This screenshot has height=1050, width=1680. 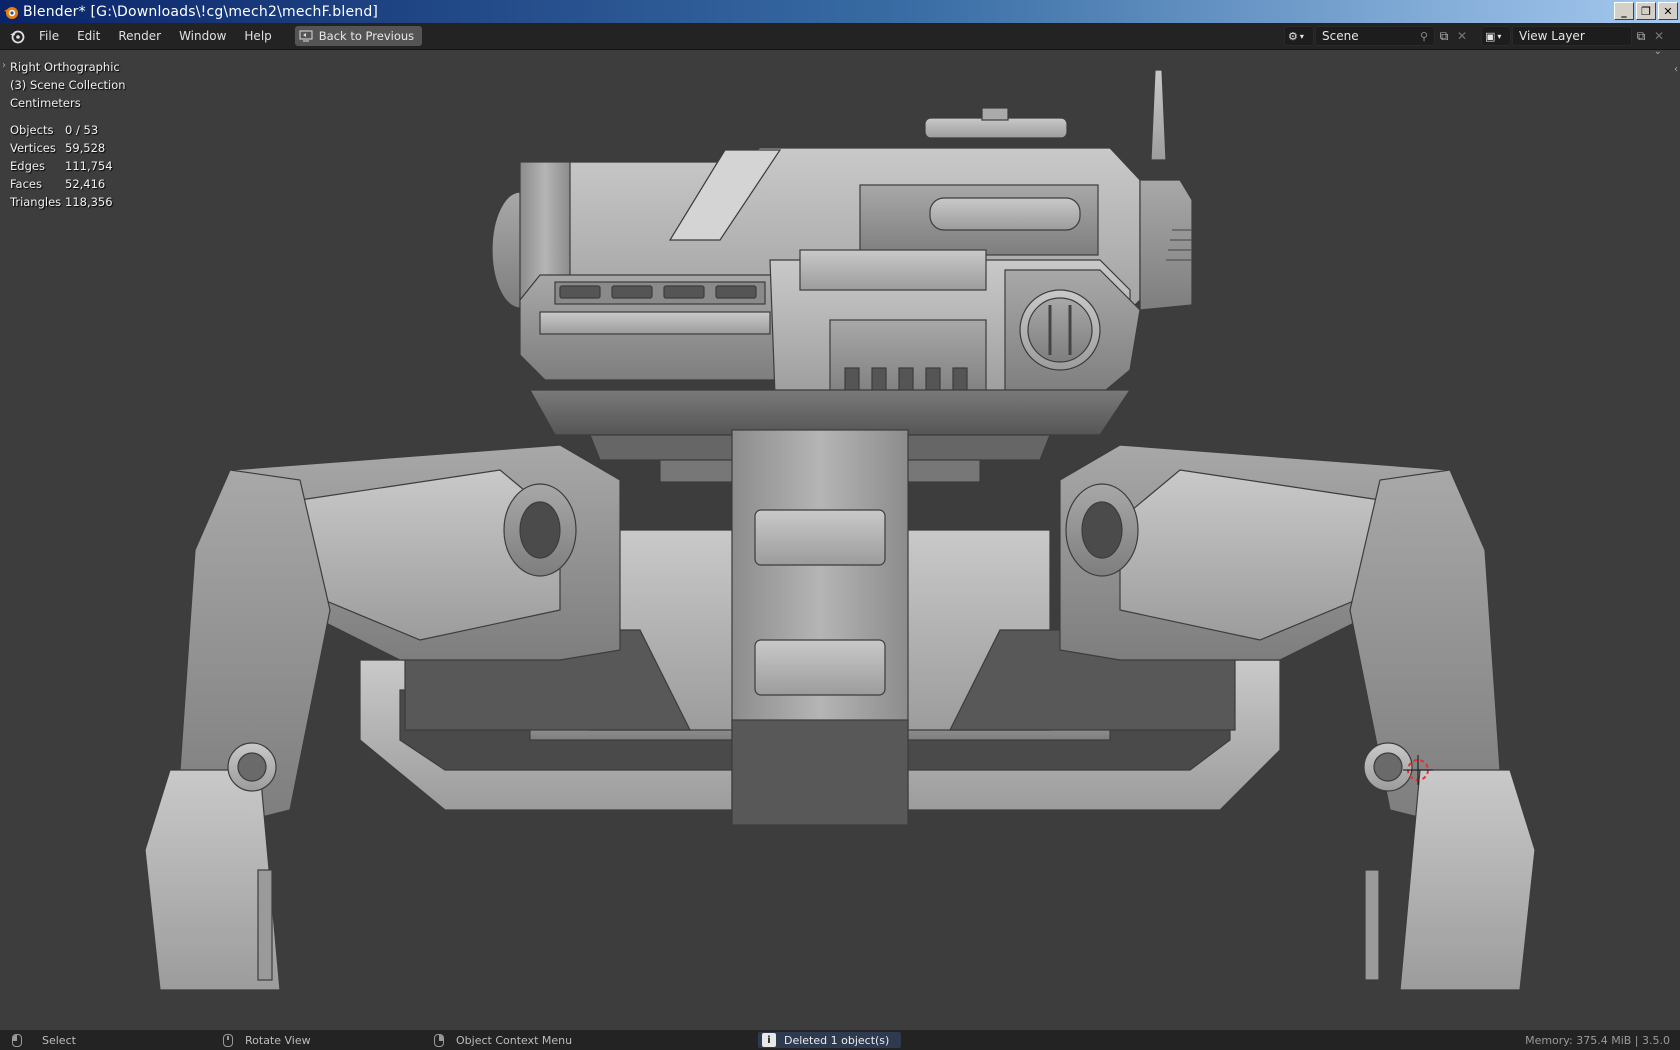 I want to click on status-select: Select, so click(x=44, y=1040).